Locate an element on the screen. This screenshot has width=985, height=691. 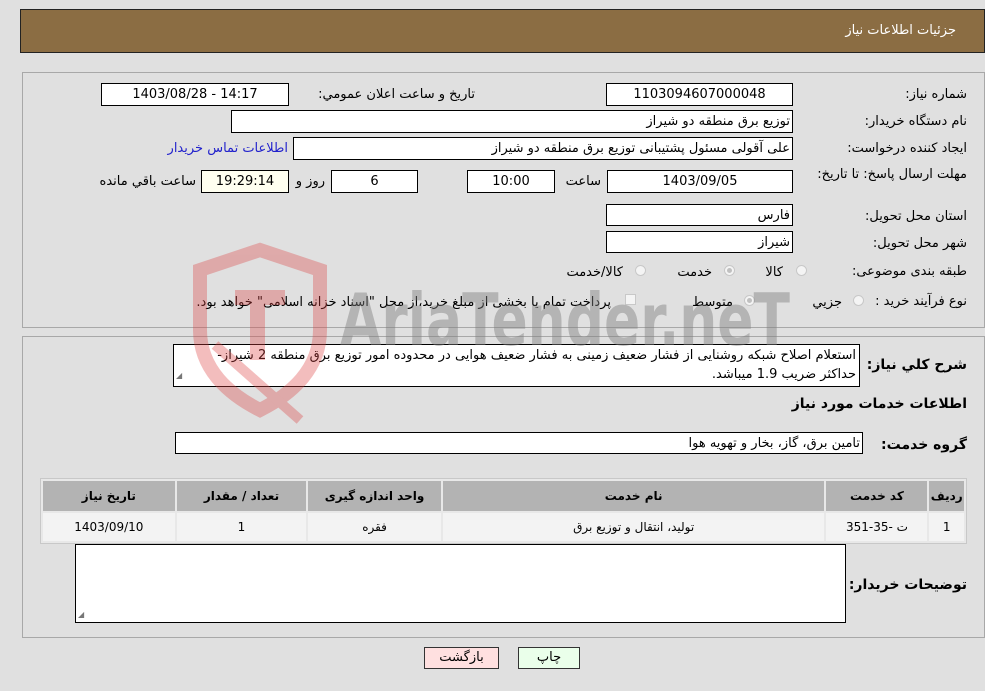
cell-row-number: 1 is located at coordinates (946, 527).